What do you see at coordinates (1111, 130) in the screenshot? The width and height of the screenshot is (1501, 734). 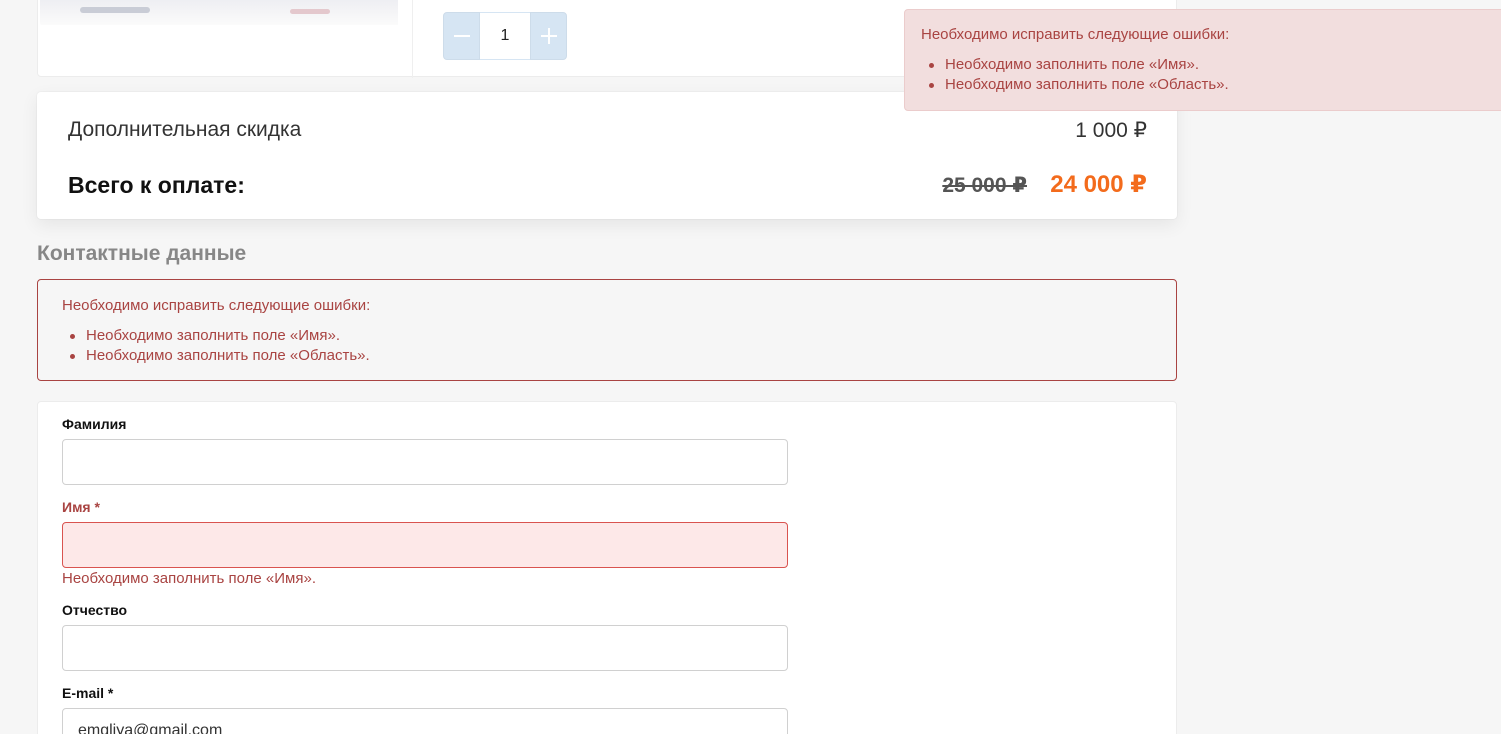 I see `discount-value: 1 000 ₽` at bounding box center [1111, 130].